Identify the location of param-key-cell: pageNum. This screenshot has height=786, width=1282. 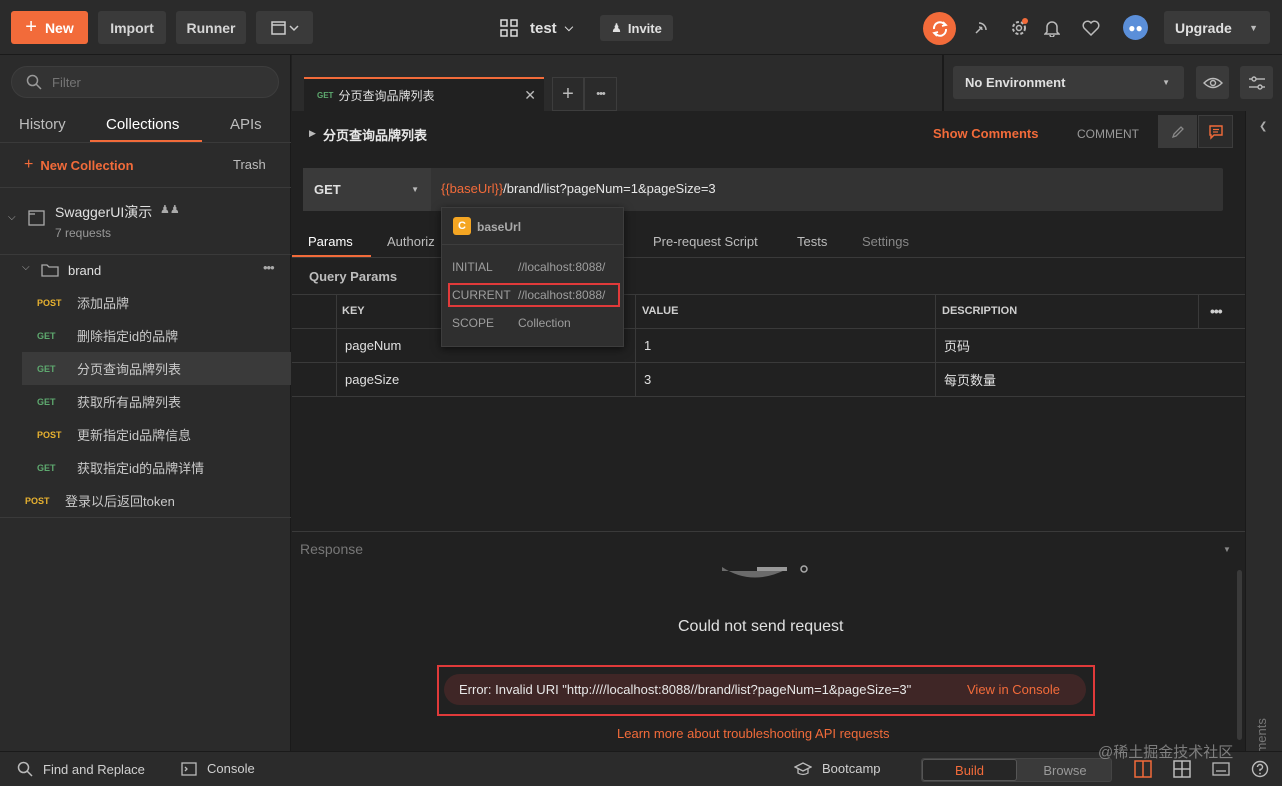
(373, 345).